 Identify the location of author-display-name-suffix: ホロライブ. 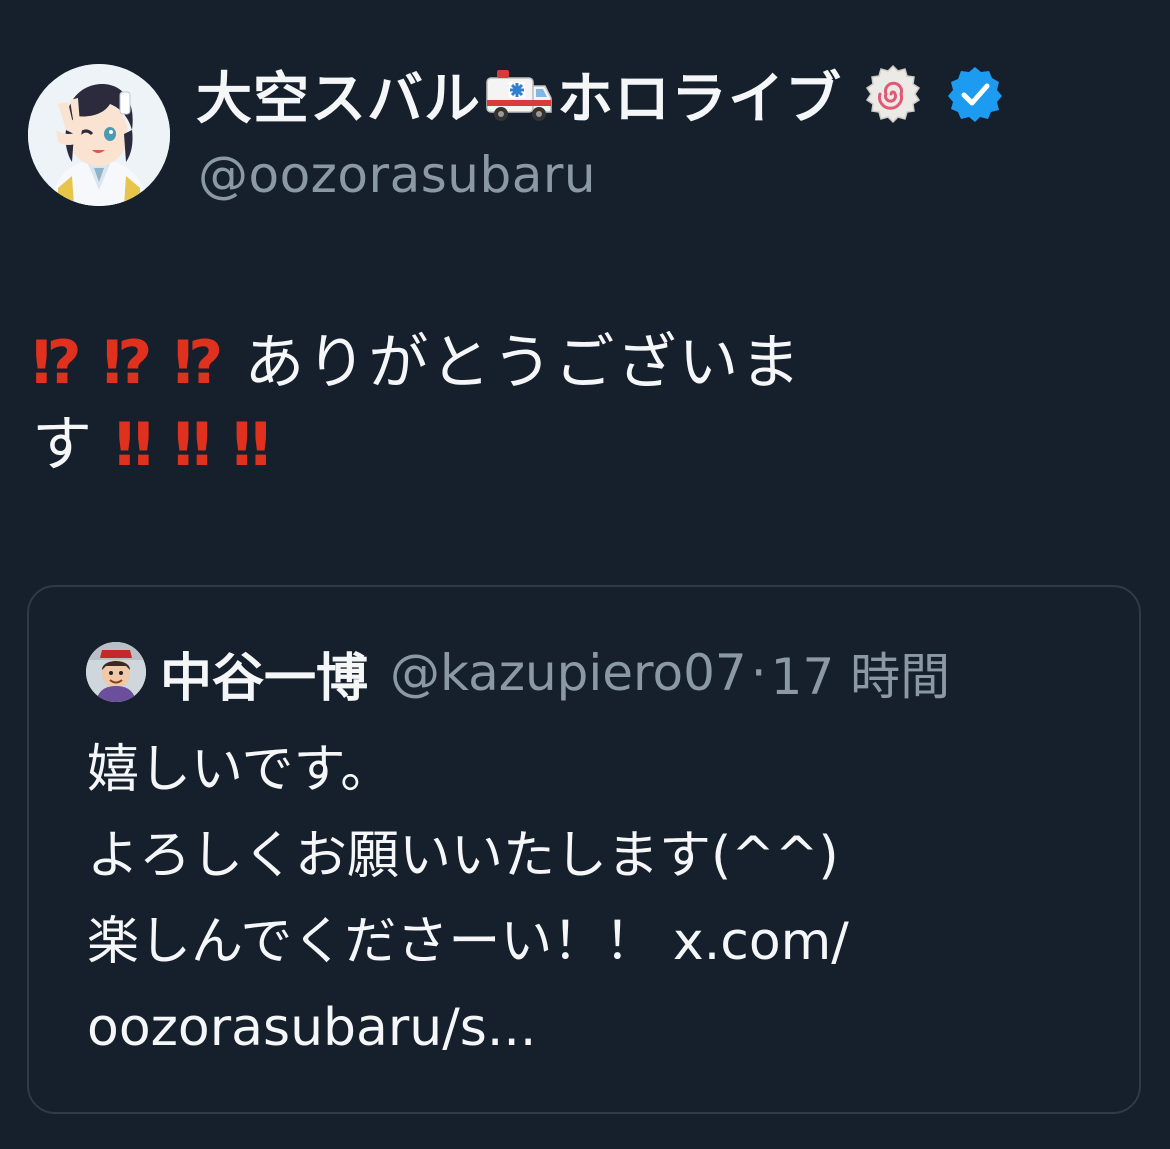
(699, 94).